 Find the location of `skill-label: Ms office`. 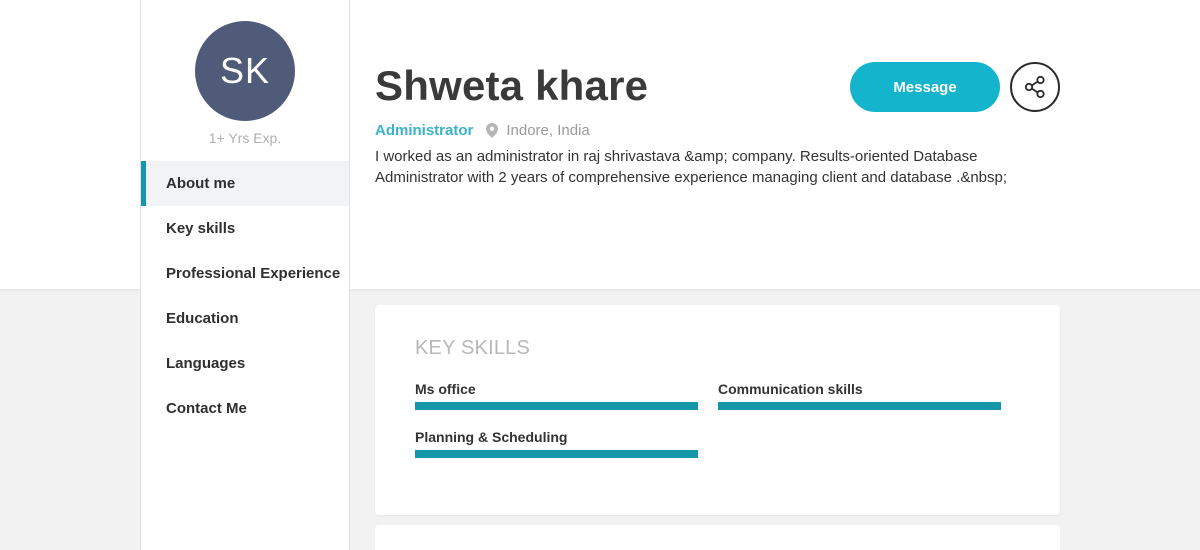

skill-label: Ms office is located at coordinates (445, 389).